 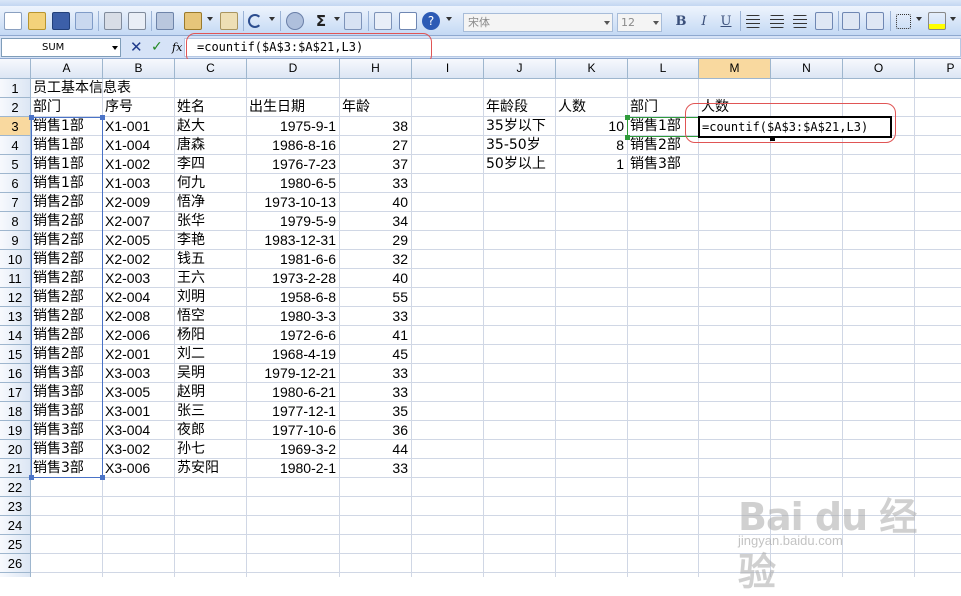 I want to click on column-header-b: B, so click(x=139, y=68).